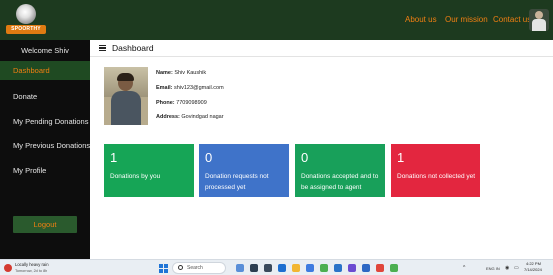 The image size is (553, 275). I want to click on profile-email: Email: shiv123@gmail.com, so click(190, 88).